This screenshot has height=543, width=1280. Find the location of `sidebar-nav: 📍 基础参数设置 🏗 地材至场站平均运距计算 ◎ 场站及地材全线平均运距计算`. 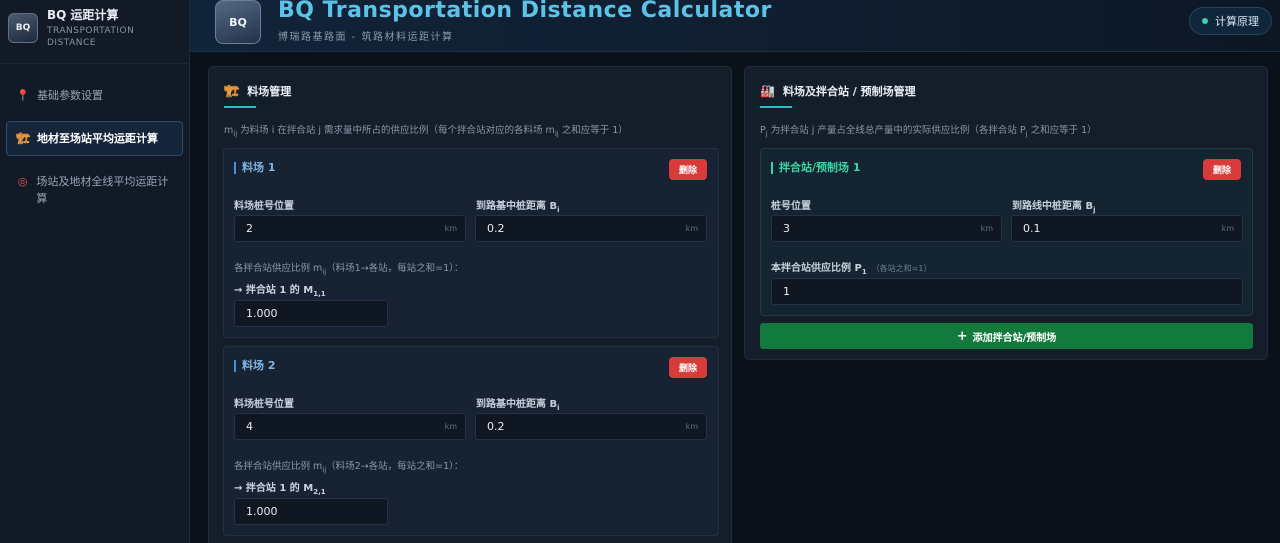

sidebar-nav: 📍 基础参数设置 🏗 地材至场站平均运距计算 ◎ 场站及地材全线平均运距计算 is located at coordinates (94, 140).